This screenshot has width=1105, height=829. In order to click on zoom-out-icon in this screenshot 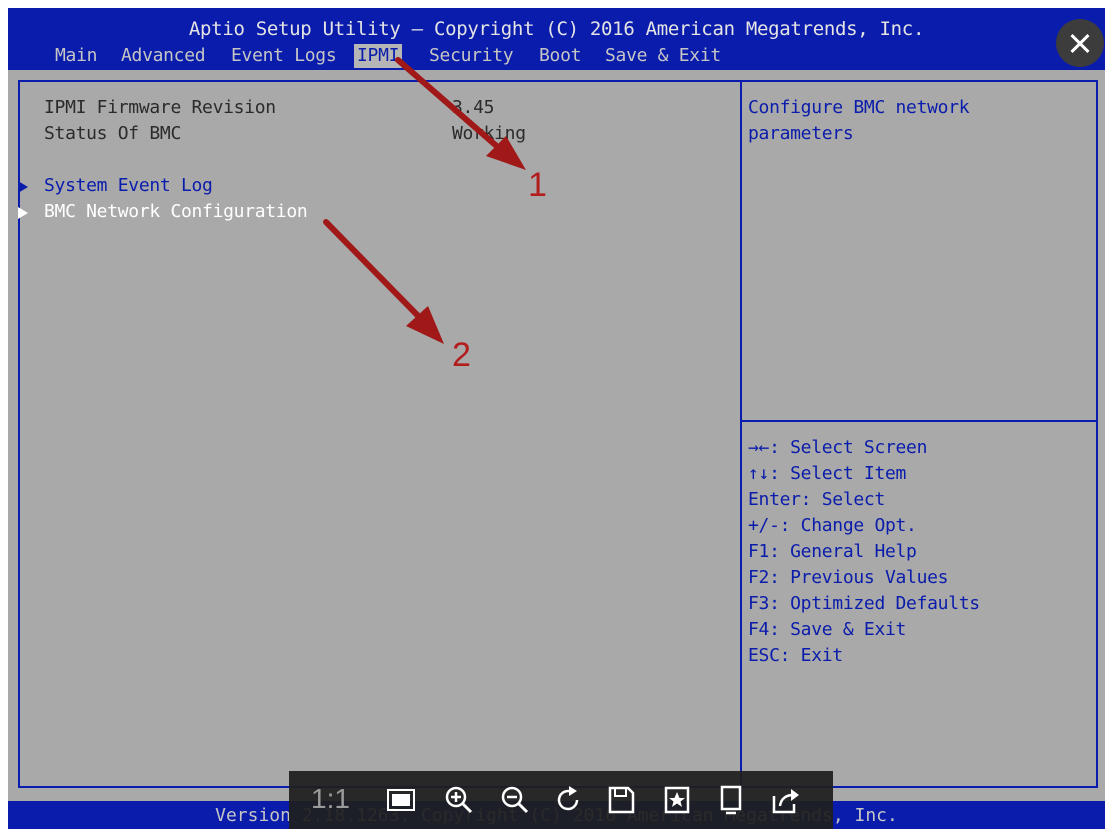, I will do `click(515, 800)`.